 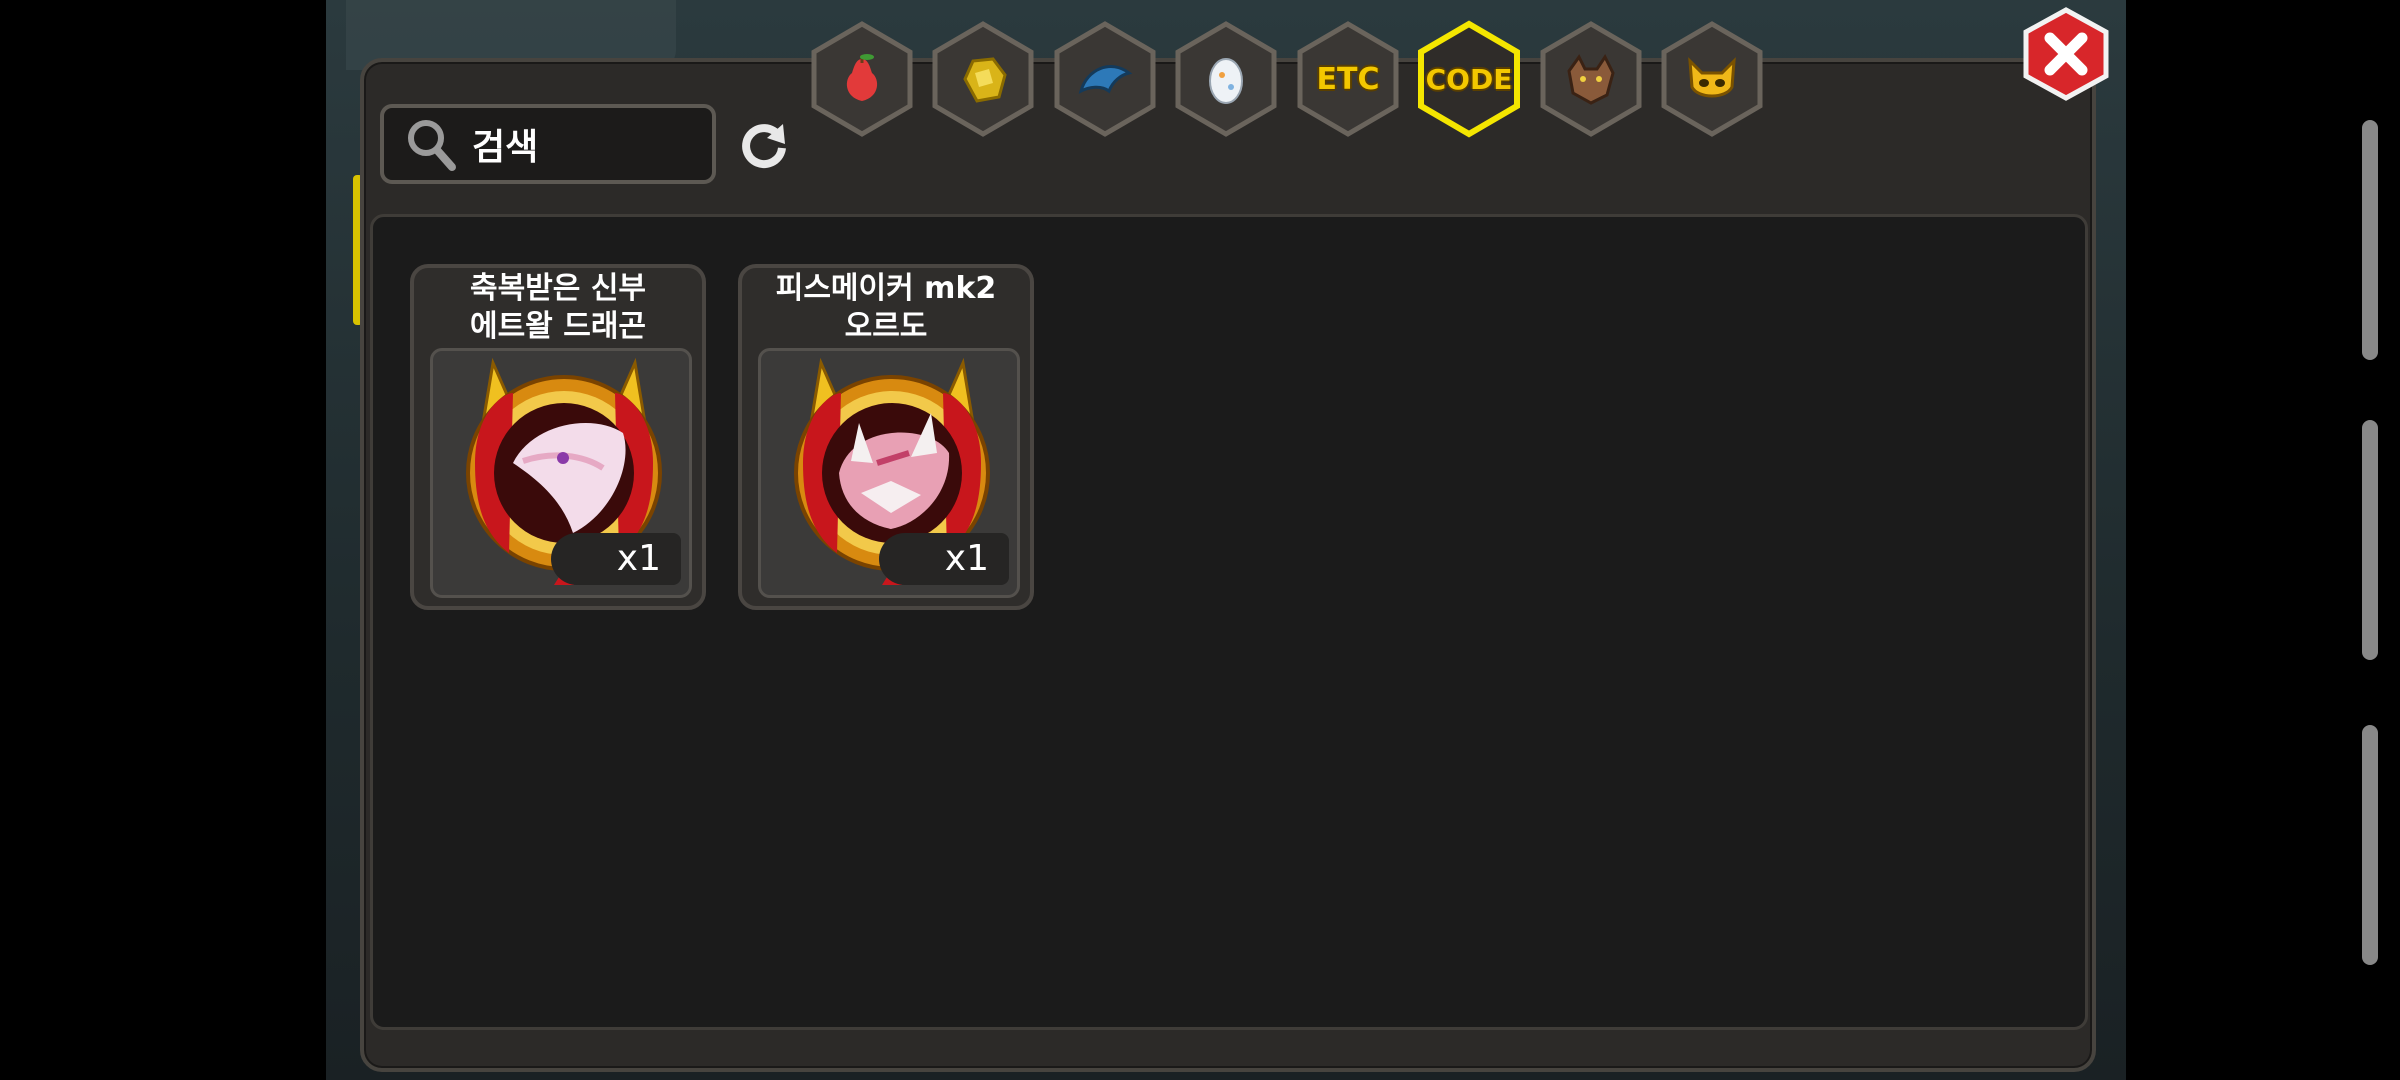 I want to click on tab-egg, so click(x=1226, y=79).